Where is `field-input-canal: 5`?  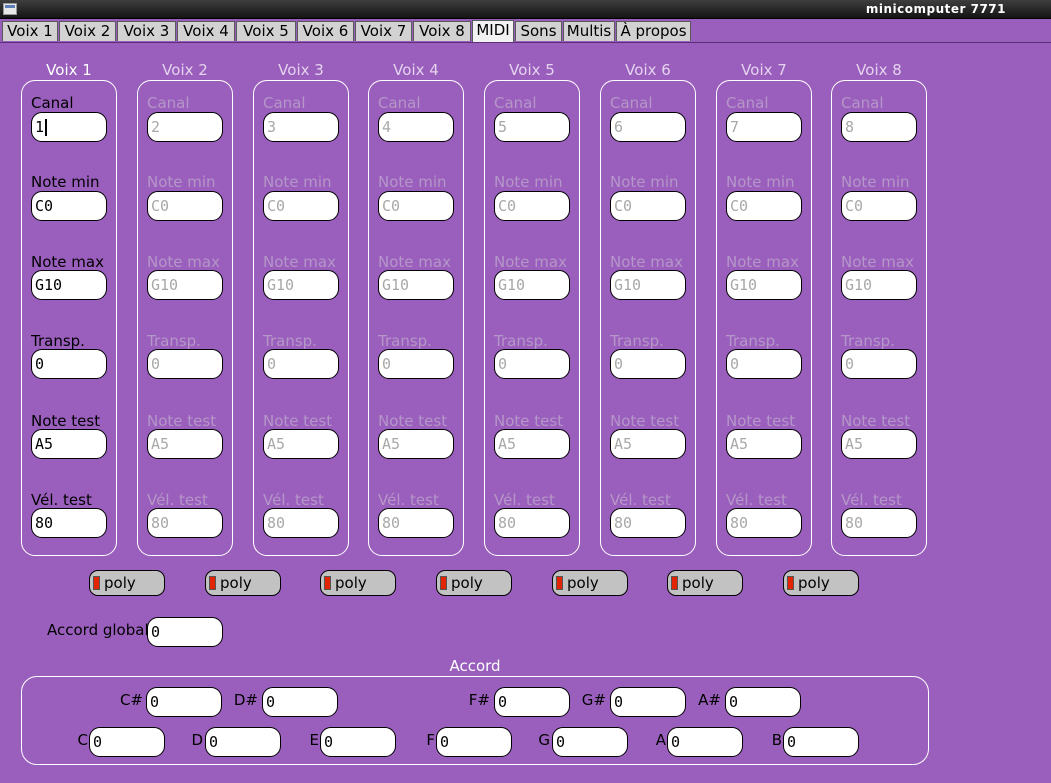 field-input-canal: 5 is located at coordinates (532, 127).